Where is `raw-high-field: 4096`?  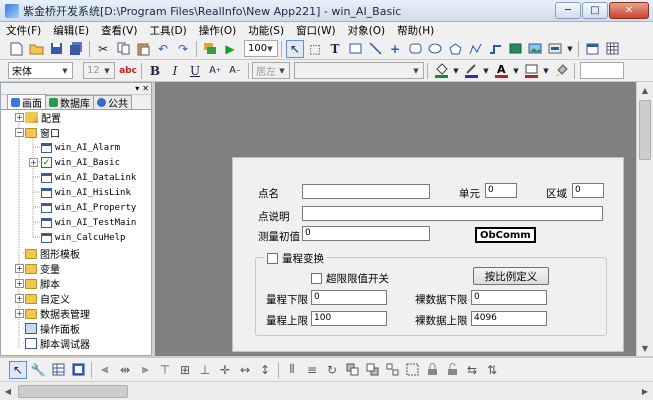
raw-high-field: 4096 is located at coordinates (509, 318).